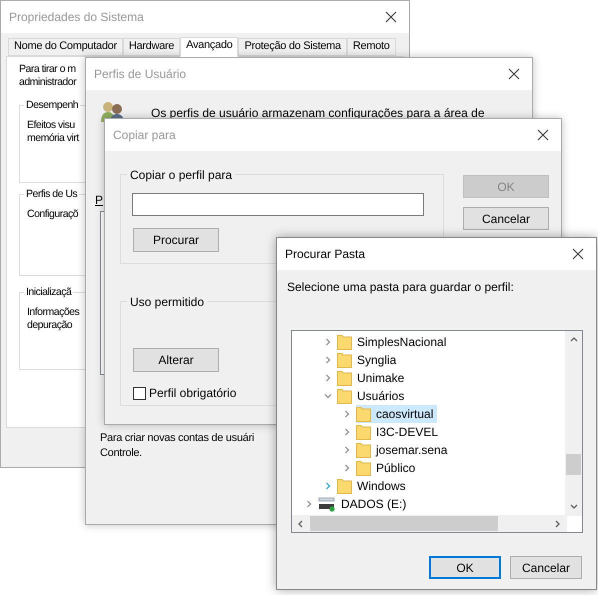  What do you see at coordinates (364, 504) in the screenshot?
I see `tree-item: DADOS (E:)` at bounding box center [364, 504].